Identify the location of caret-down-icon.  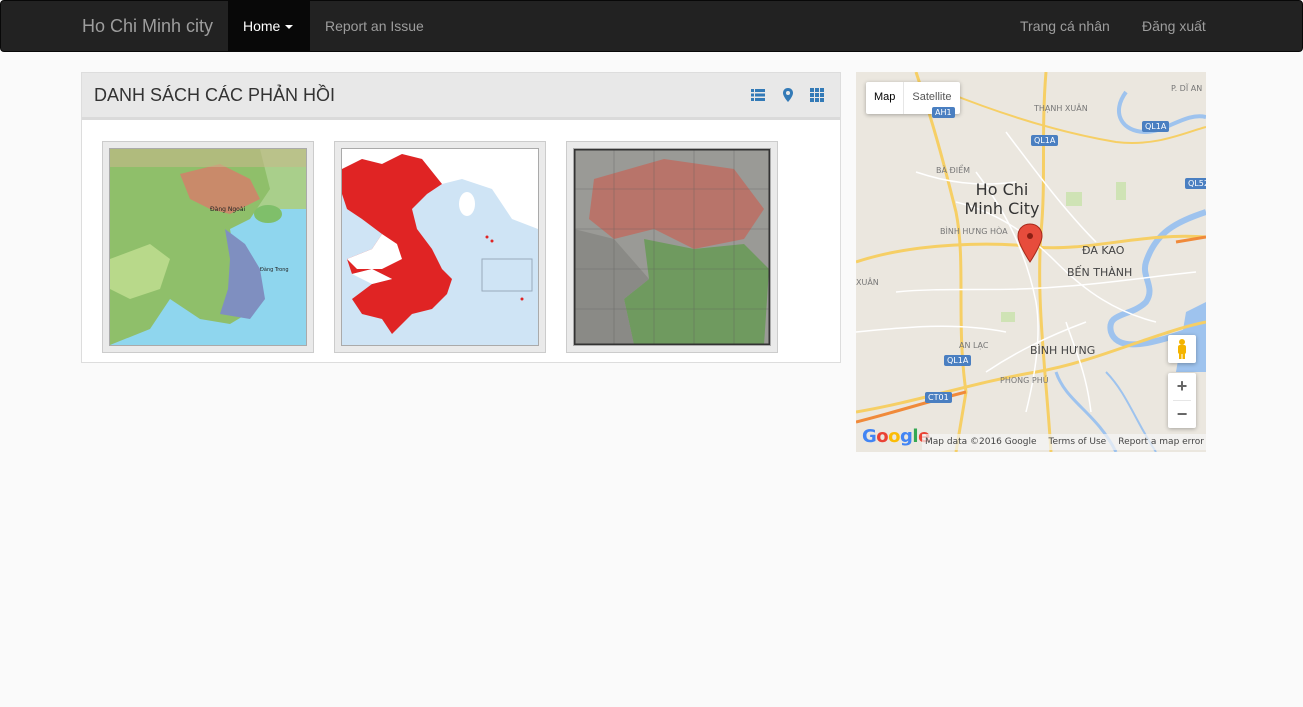
(289, 27).